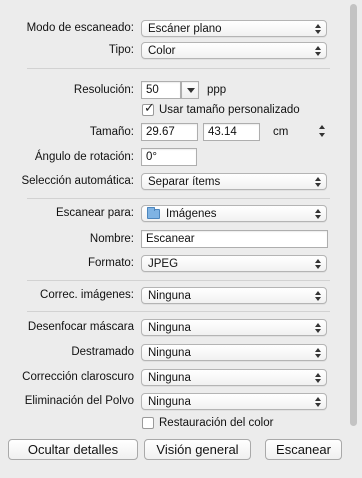 The image size is (362, 478). Describe the element at coordinates (102, 352) in the screenshot. I see `descreen-label: Destramado` at that location.